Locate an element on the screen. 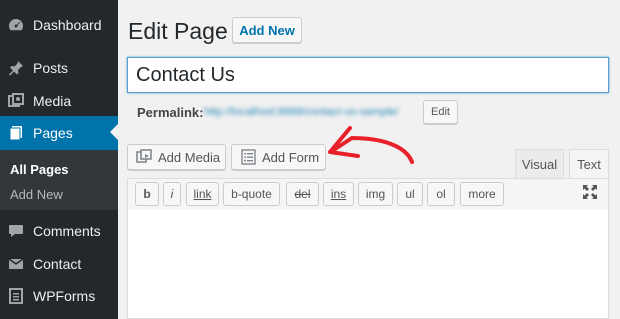 This screenshot has width=620, height=319. quicktag-img-button: img is located at coordinates (375, 194).